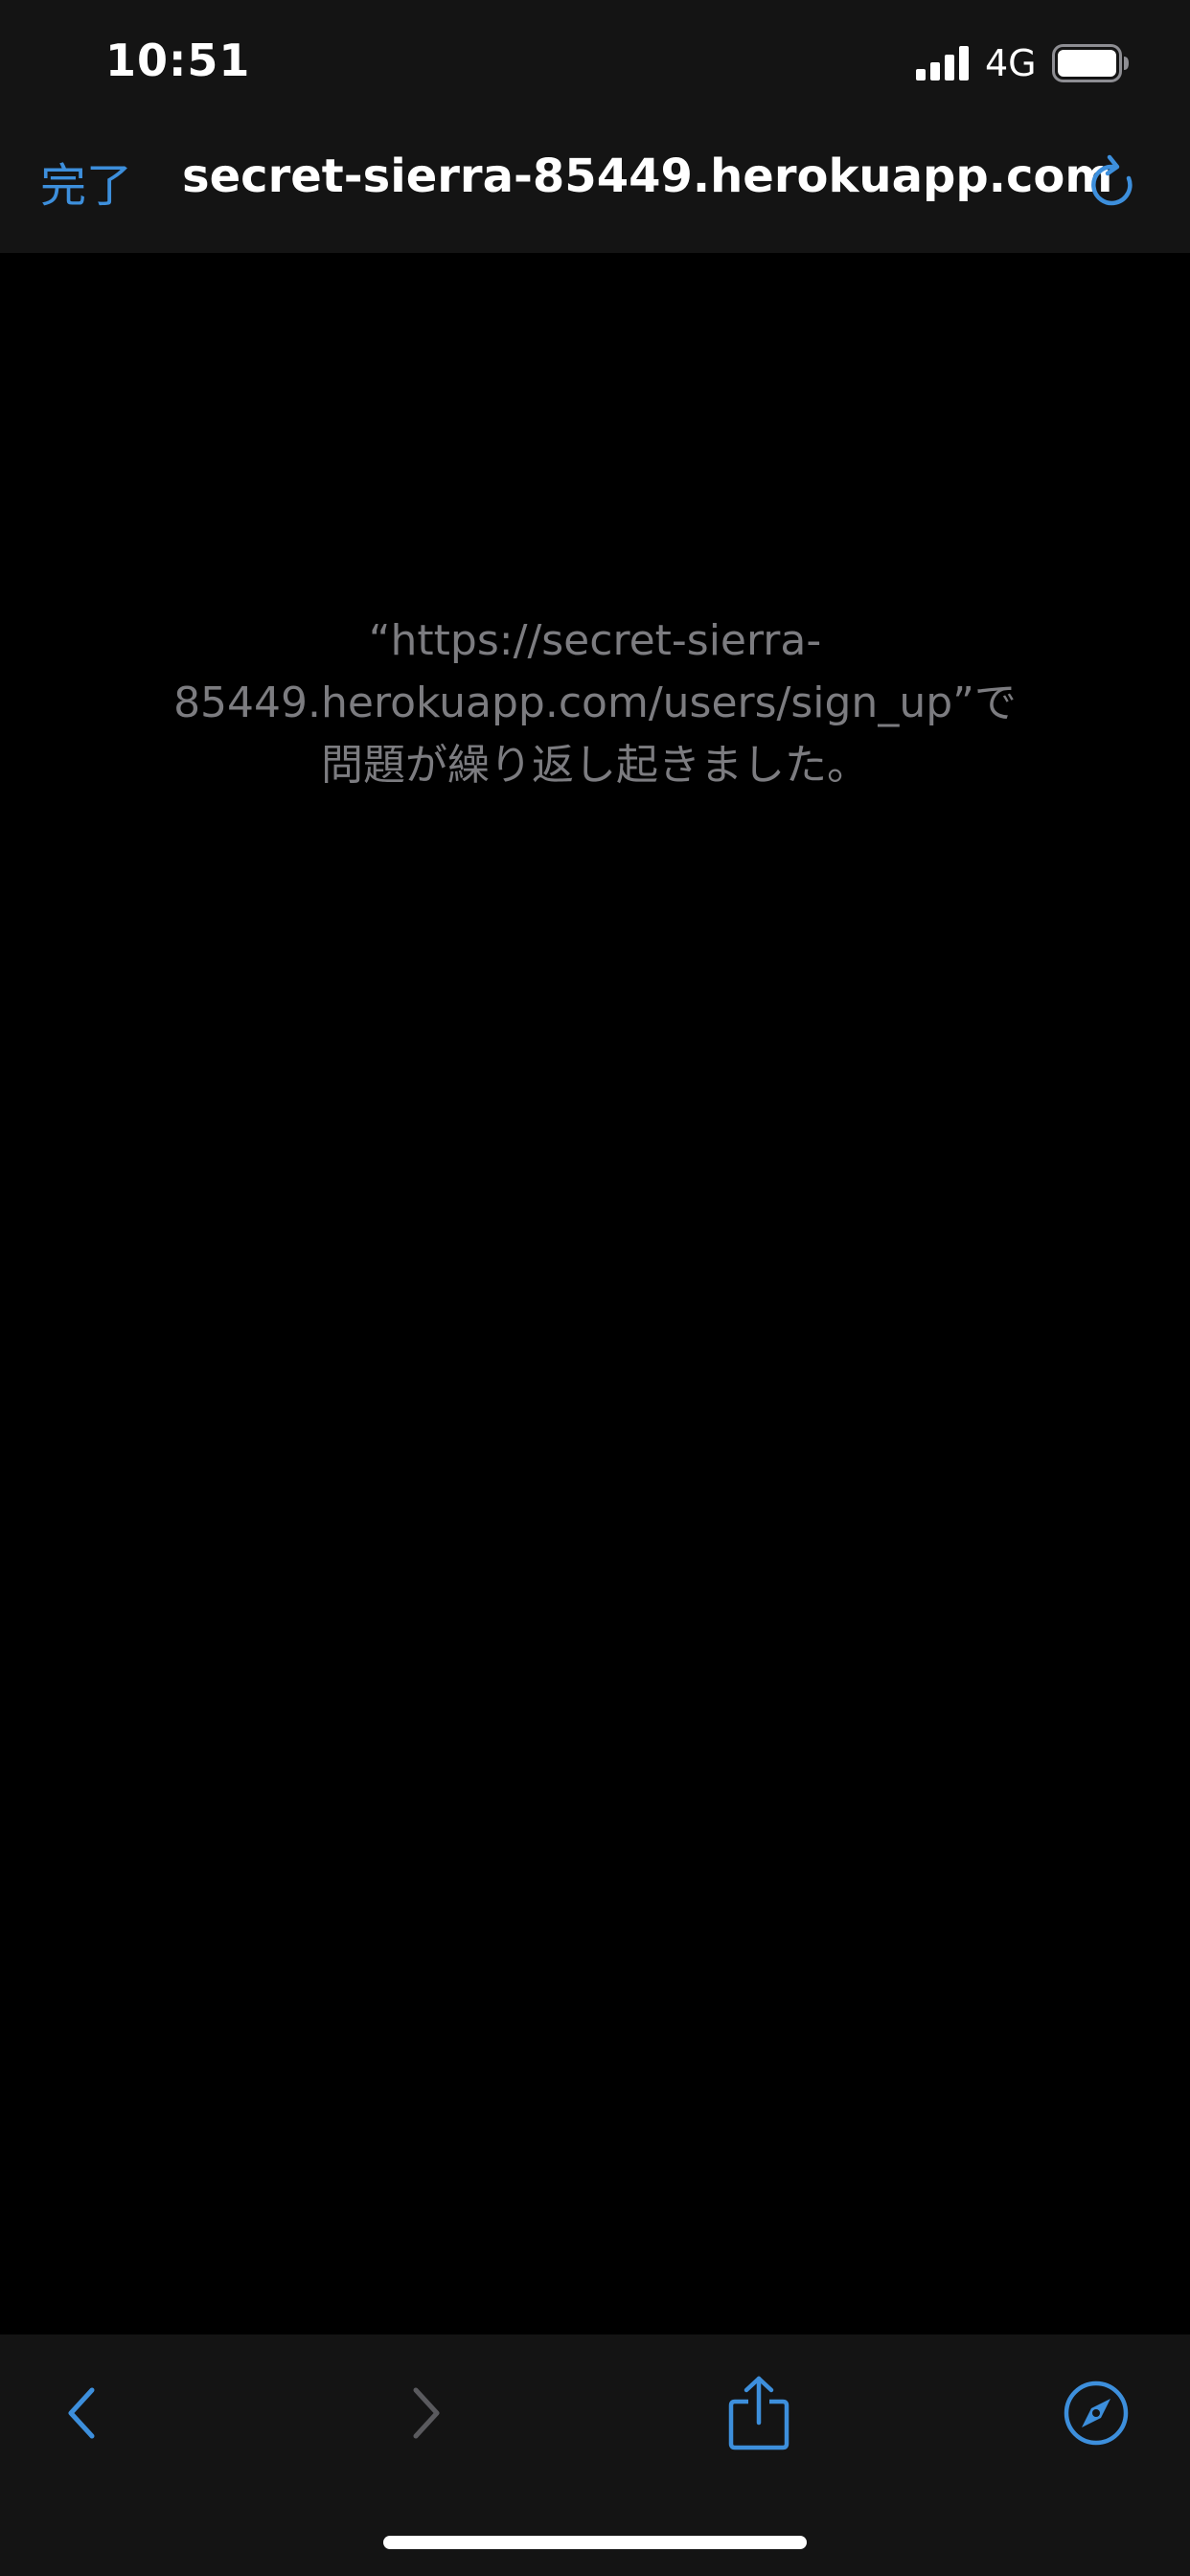 The height and width of the screenshot is (2576, 1190). I want to click on share-icon, so click(759, 2413).